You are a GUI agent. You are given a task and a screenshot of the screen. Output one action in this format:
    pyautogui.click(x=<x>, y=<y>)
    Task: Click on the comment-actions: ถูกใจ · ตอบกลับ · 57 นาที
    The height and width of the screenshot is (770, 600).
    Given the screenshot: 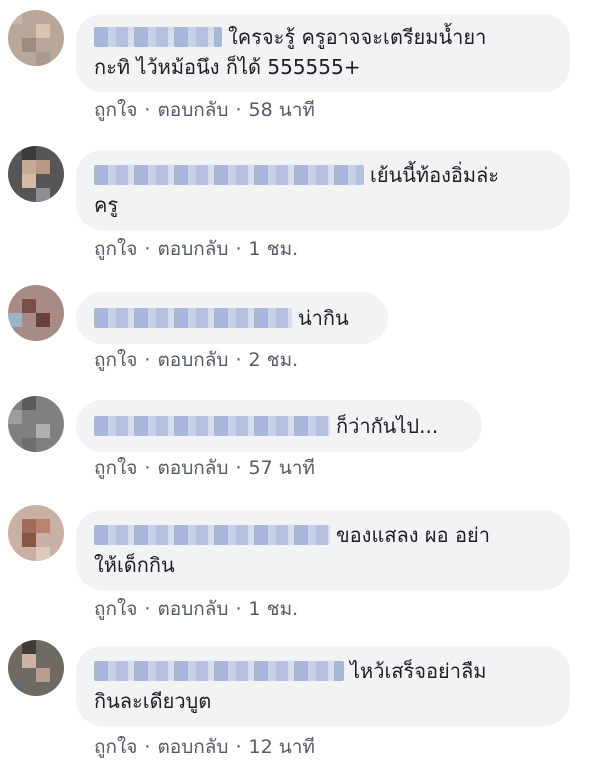 What is the action you would take?
    pyautogui.click(x=204, y=468)
    